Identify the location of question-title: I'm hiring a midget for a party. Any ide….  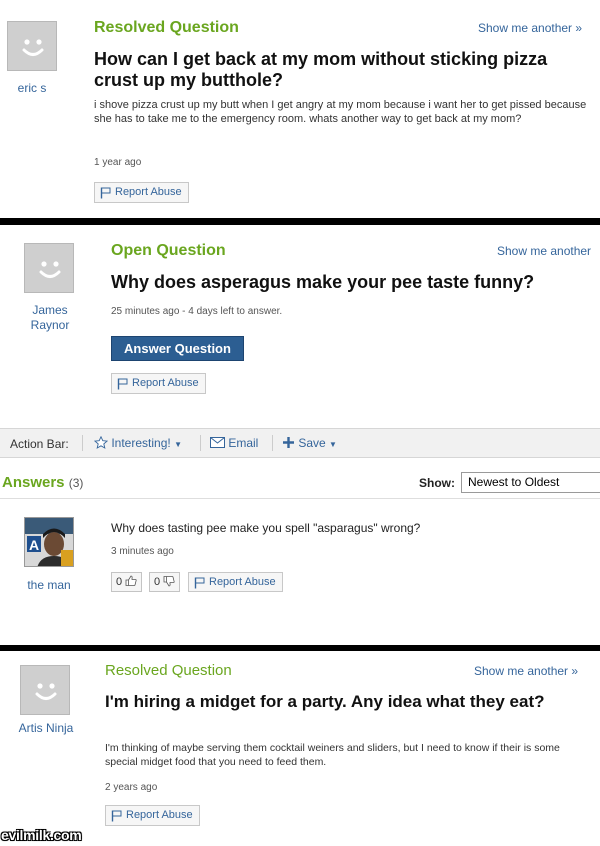
(325, 701).